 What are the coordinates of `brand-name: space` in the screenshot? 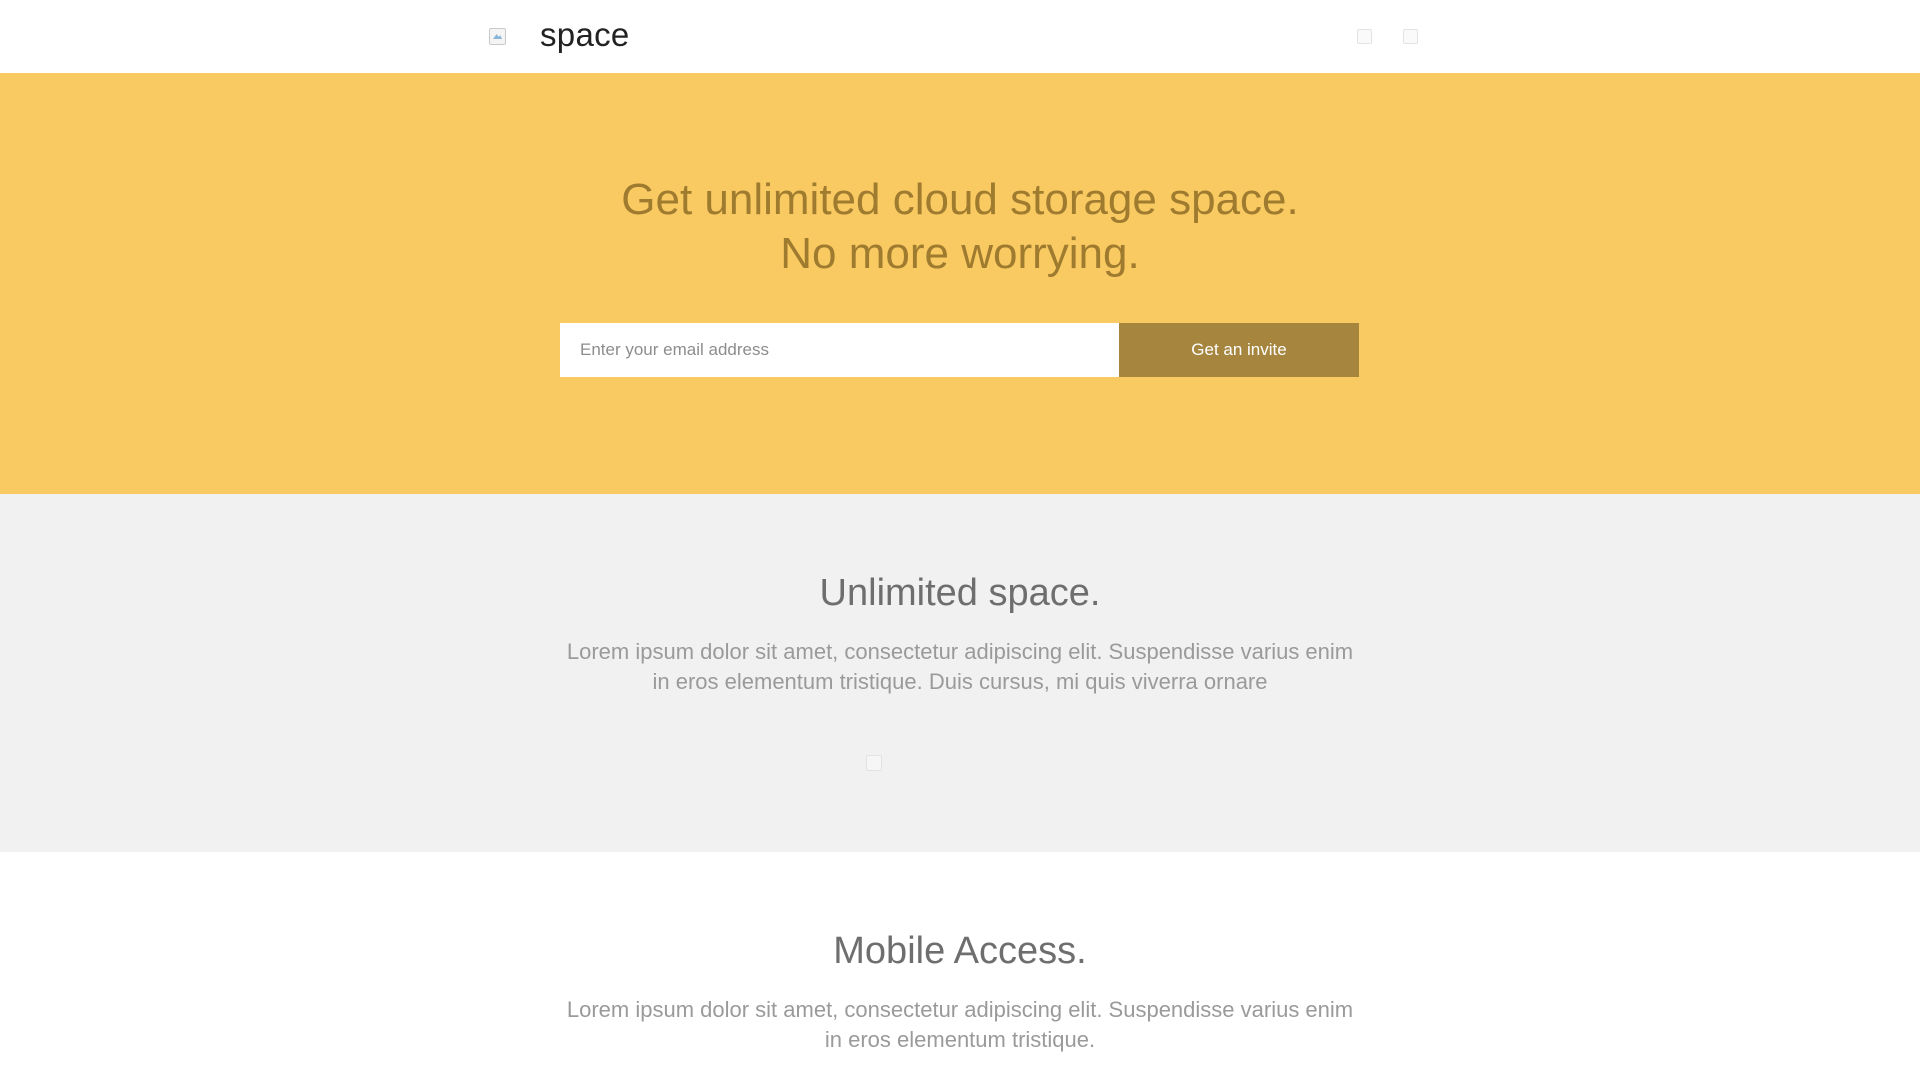 It's located at (585, 35).